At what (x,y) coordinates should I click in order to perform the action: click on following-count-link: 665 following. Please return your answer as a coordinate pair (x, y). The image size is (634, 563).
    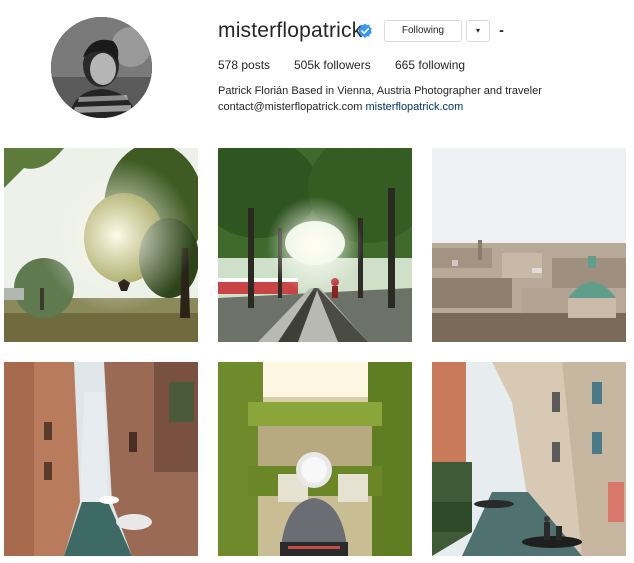
    Looking at the image, I should click on (430, 65).